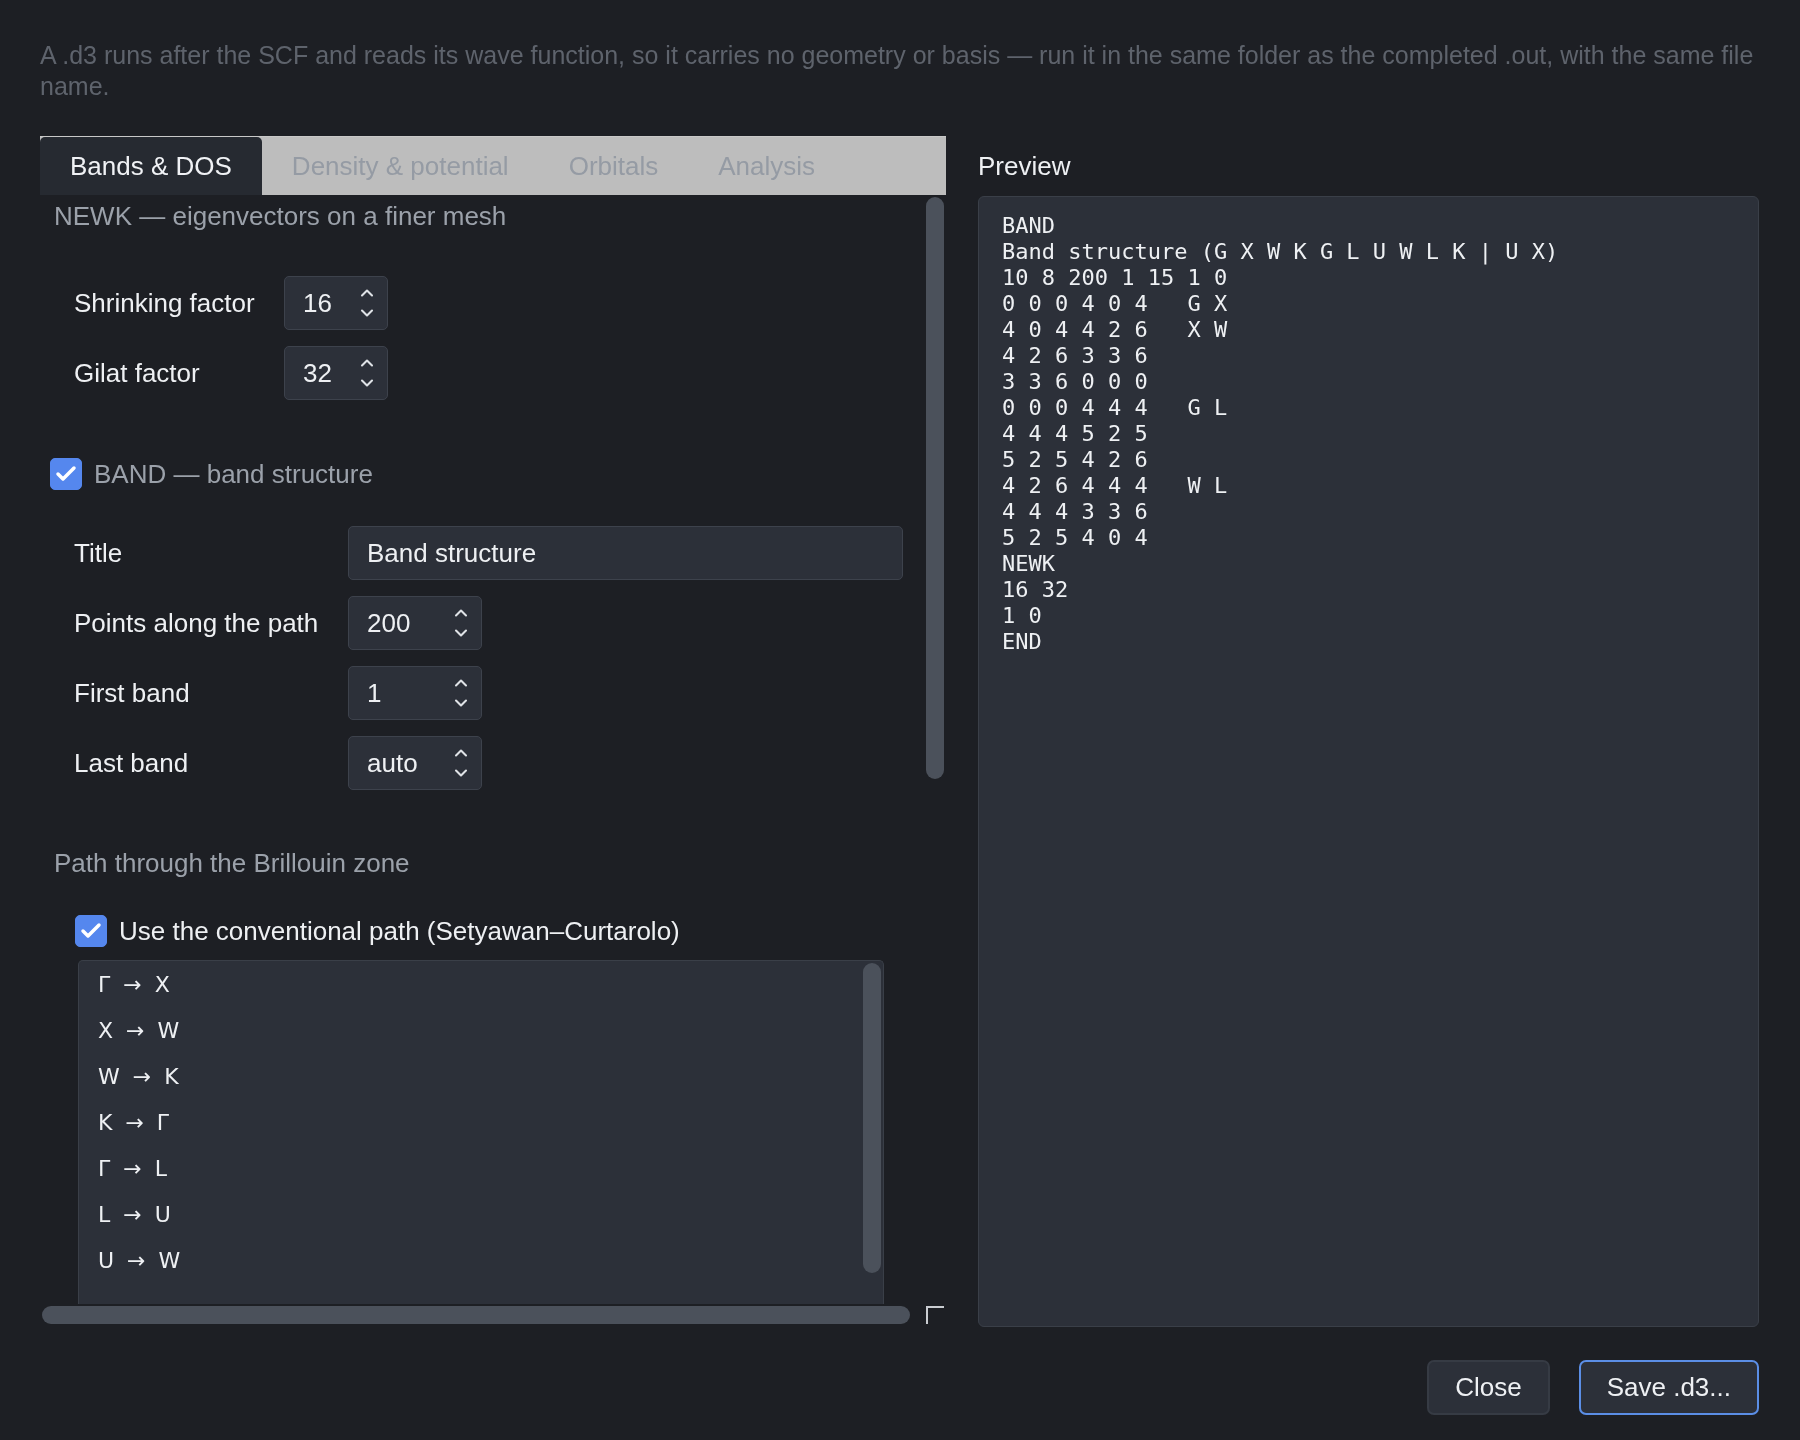 This screenshot has width=1800, height=1440. Describe the element at coordinates (481, 1122) in the screenshot. I see `list-item: K → Γ` at that location.